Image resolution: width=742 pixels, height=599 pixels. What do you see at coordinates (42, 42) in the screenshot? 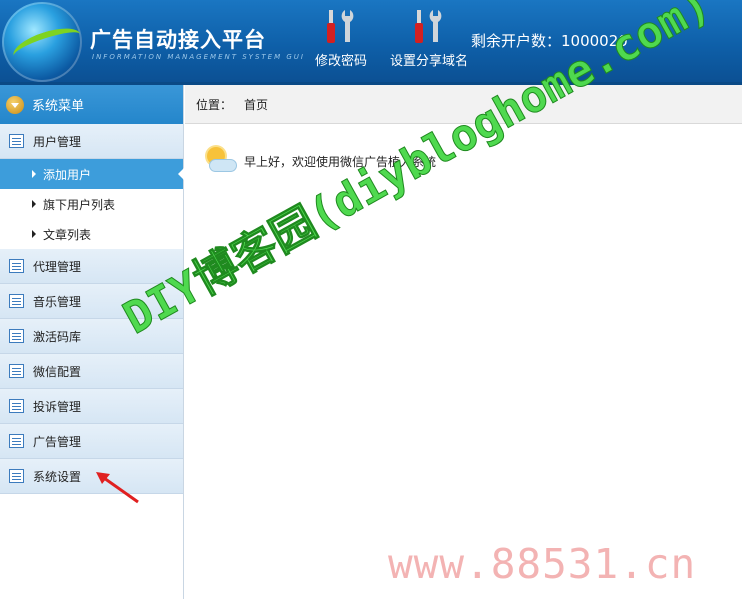
I see `logo-globe-icon` at bounding box center [42, 42].